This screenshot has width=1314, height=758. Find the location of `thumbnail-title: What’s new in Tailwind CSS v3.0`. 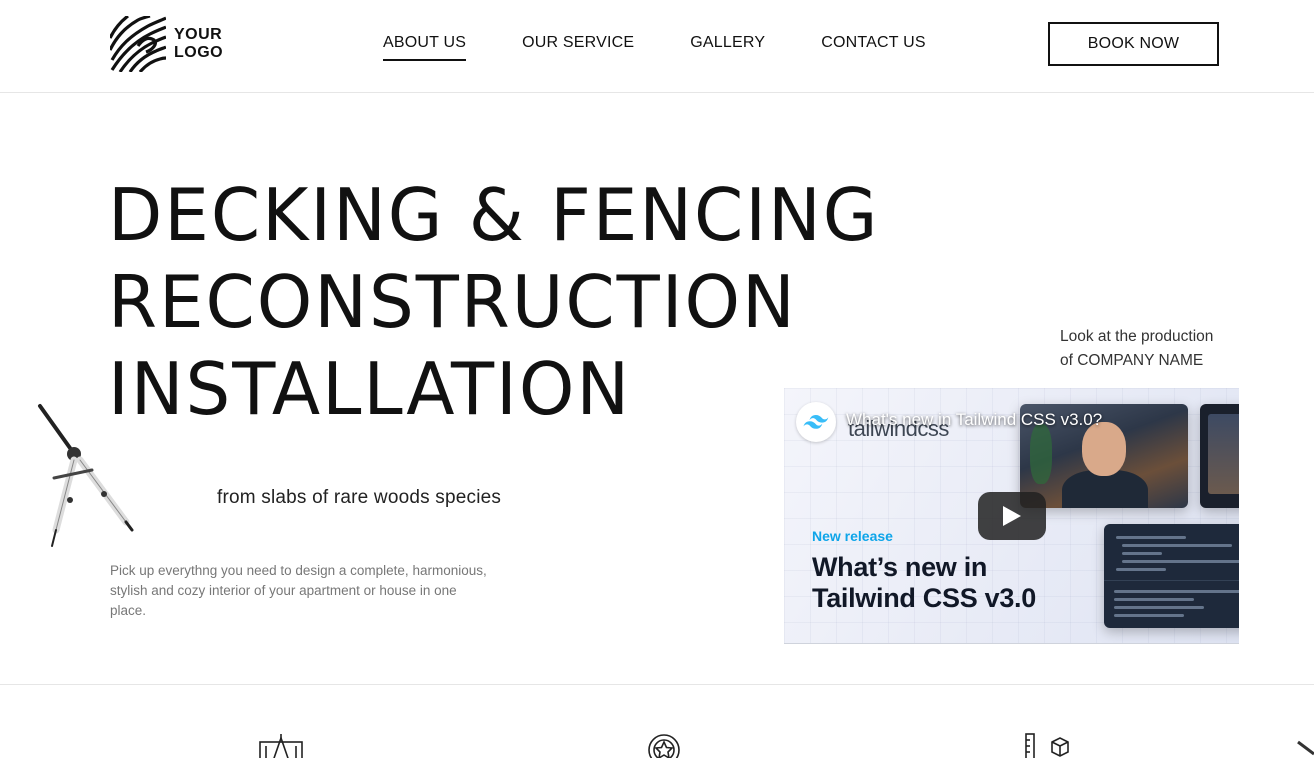

thumbnail-title: What’s new in Tailwind CSS v3.0 is located at coordinates (924, 583).